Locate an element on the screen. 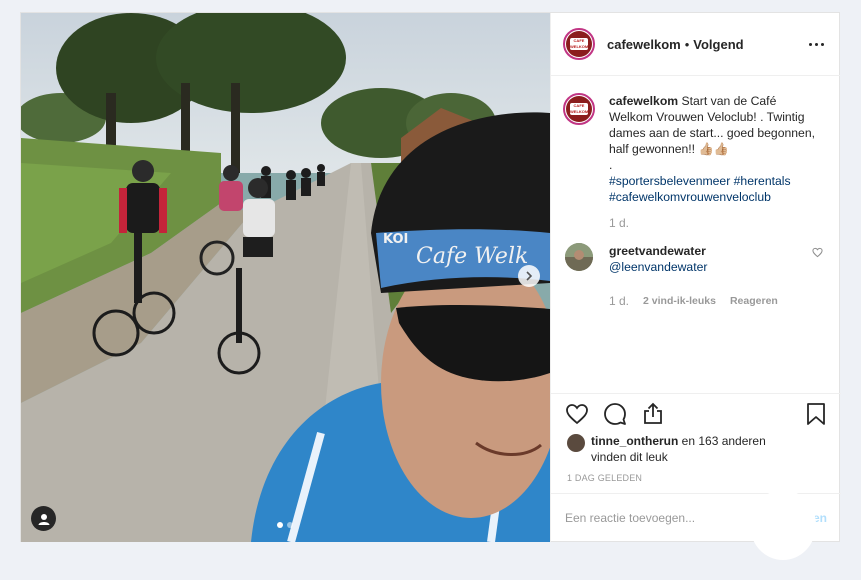 The height and width of the screenshot is (580, 861). comment-mention: @leenvandewater is located at coordinates (658, 267).